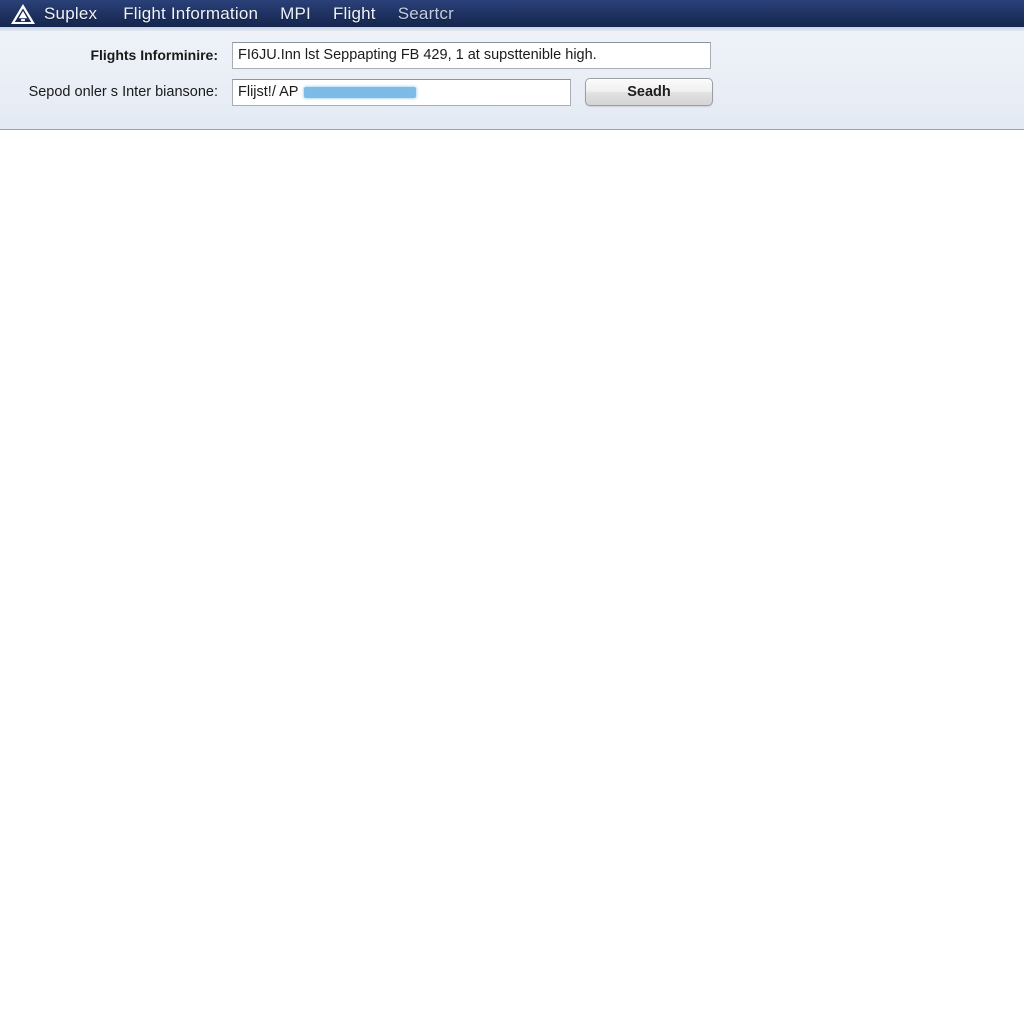 Image resolution: width=1024 pixels, height=1024 pixels. I want to click on second-order-label: Sepod onler s Inter biansone:, so click(123, 92).